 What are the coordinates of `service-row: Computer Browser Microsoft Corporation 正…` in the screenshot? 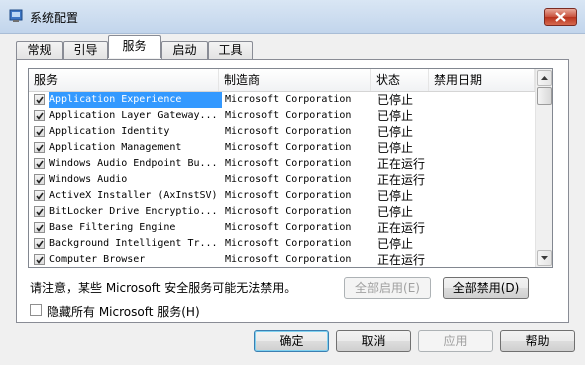 It's located at (282, 259).